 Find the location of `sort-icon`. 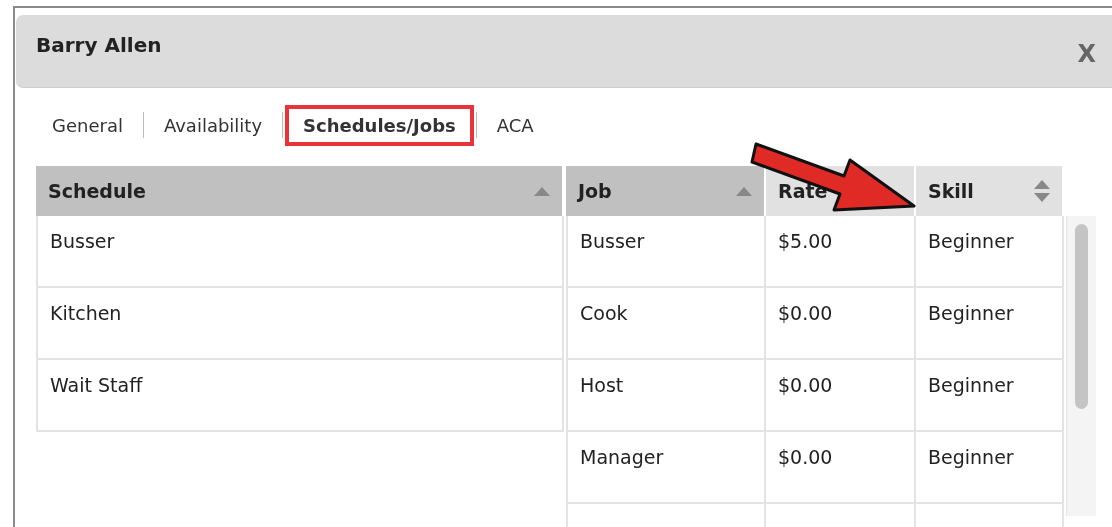

sort-icon is located at coordinates (1042, 191).